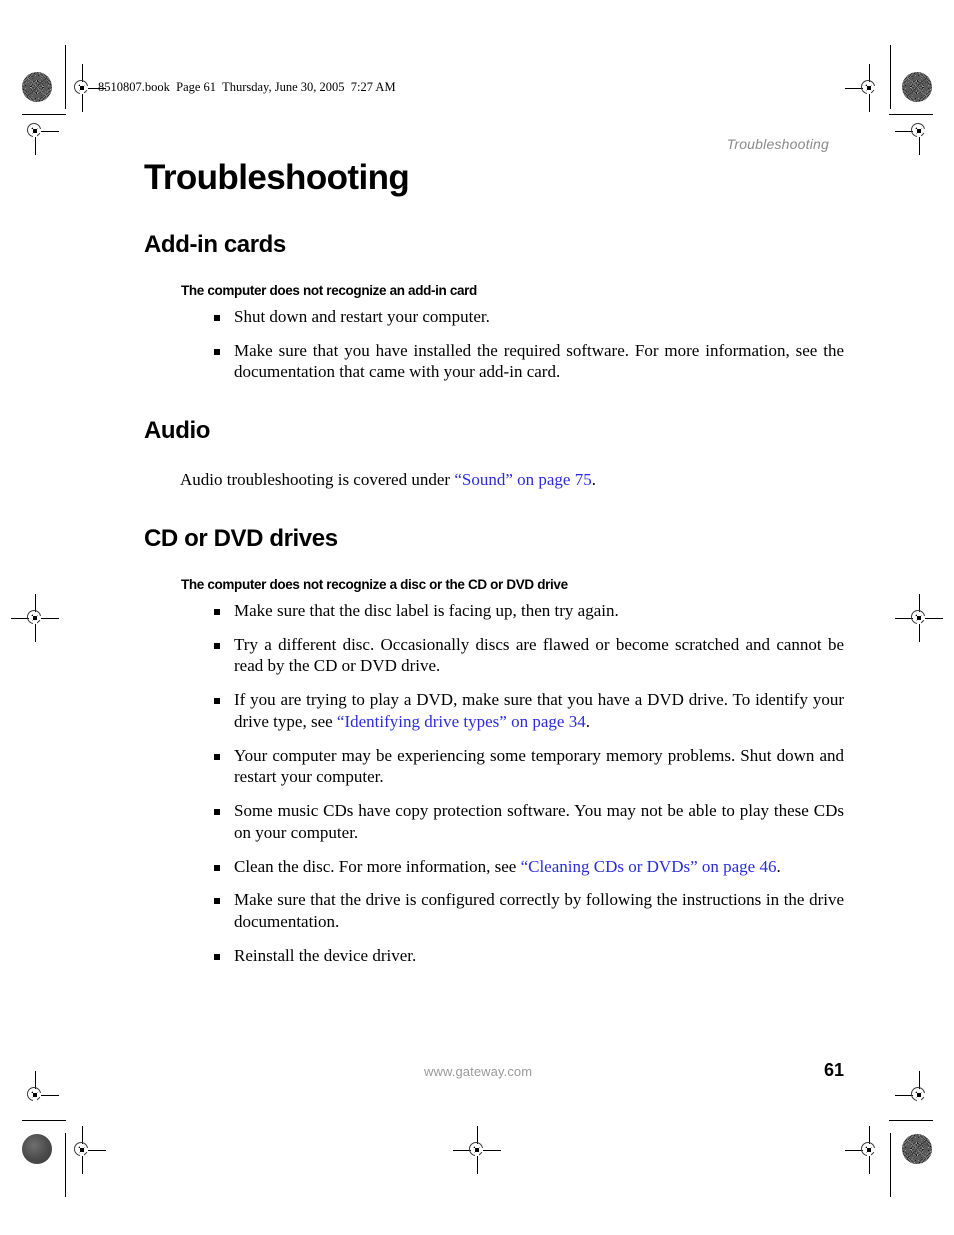 The width and height of the screenshot is (954, 1235). Describe the element at coordinates (919, 618) in the screenshot. I see `registration-mark-mid-right` at that location.